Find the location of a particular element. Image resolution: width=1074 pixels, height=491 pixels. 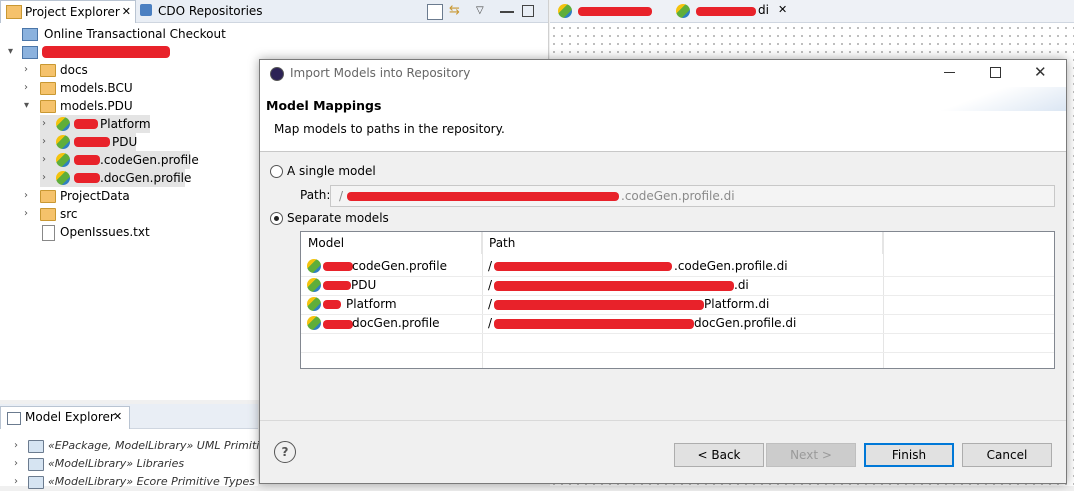

back-button: < Back is located at coordinates (719, 455).